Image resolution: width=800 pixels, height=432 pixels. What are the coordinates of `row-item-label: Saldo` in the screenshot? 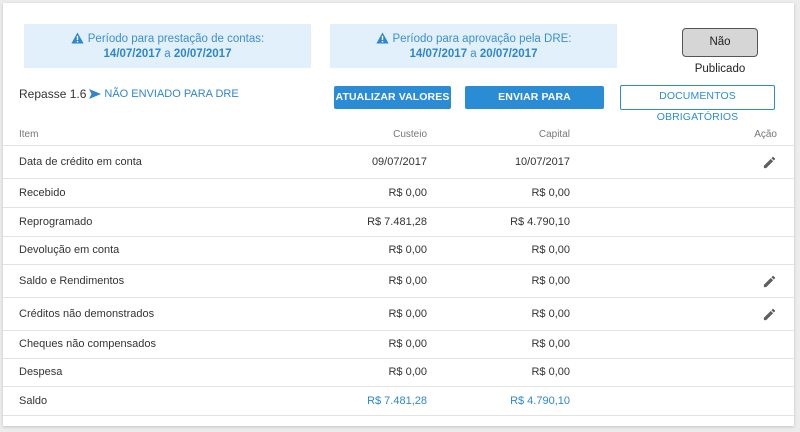 It's located at (33, 401).